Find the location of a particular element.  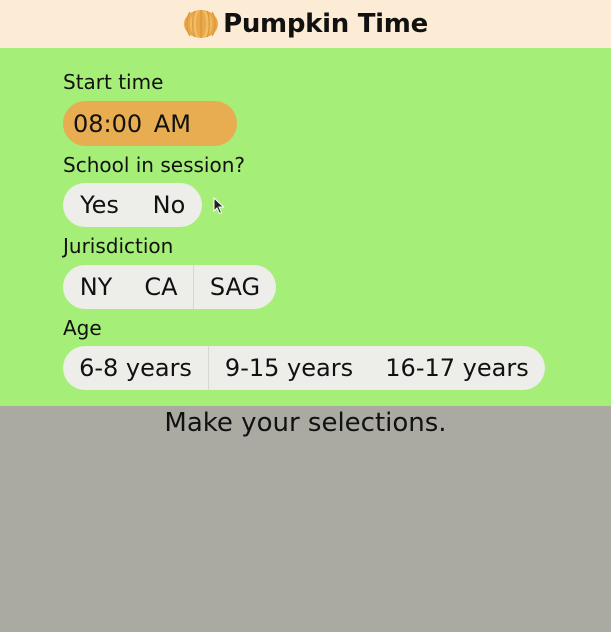

app-header: Pumpkin Time is located at coordinates (305, 24).